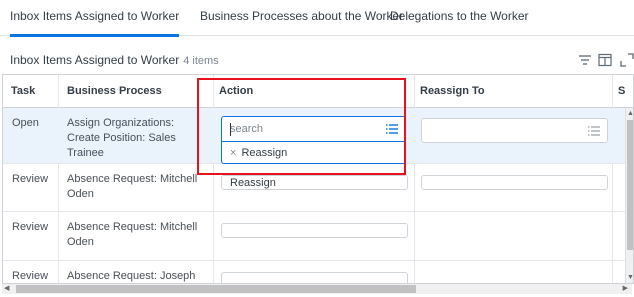 The width and height of the screenshot is (634, 297). What do you see at coordinates (6, 288) in the screenshot?
I see `scroll-left-arrow-icon: ◀` at bounding box center [6, 288].